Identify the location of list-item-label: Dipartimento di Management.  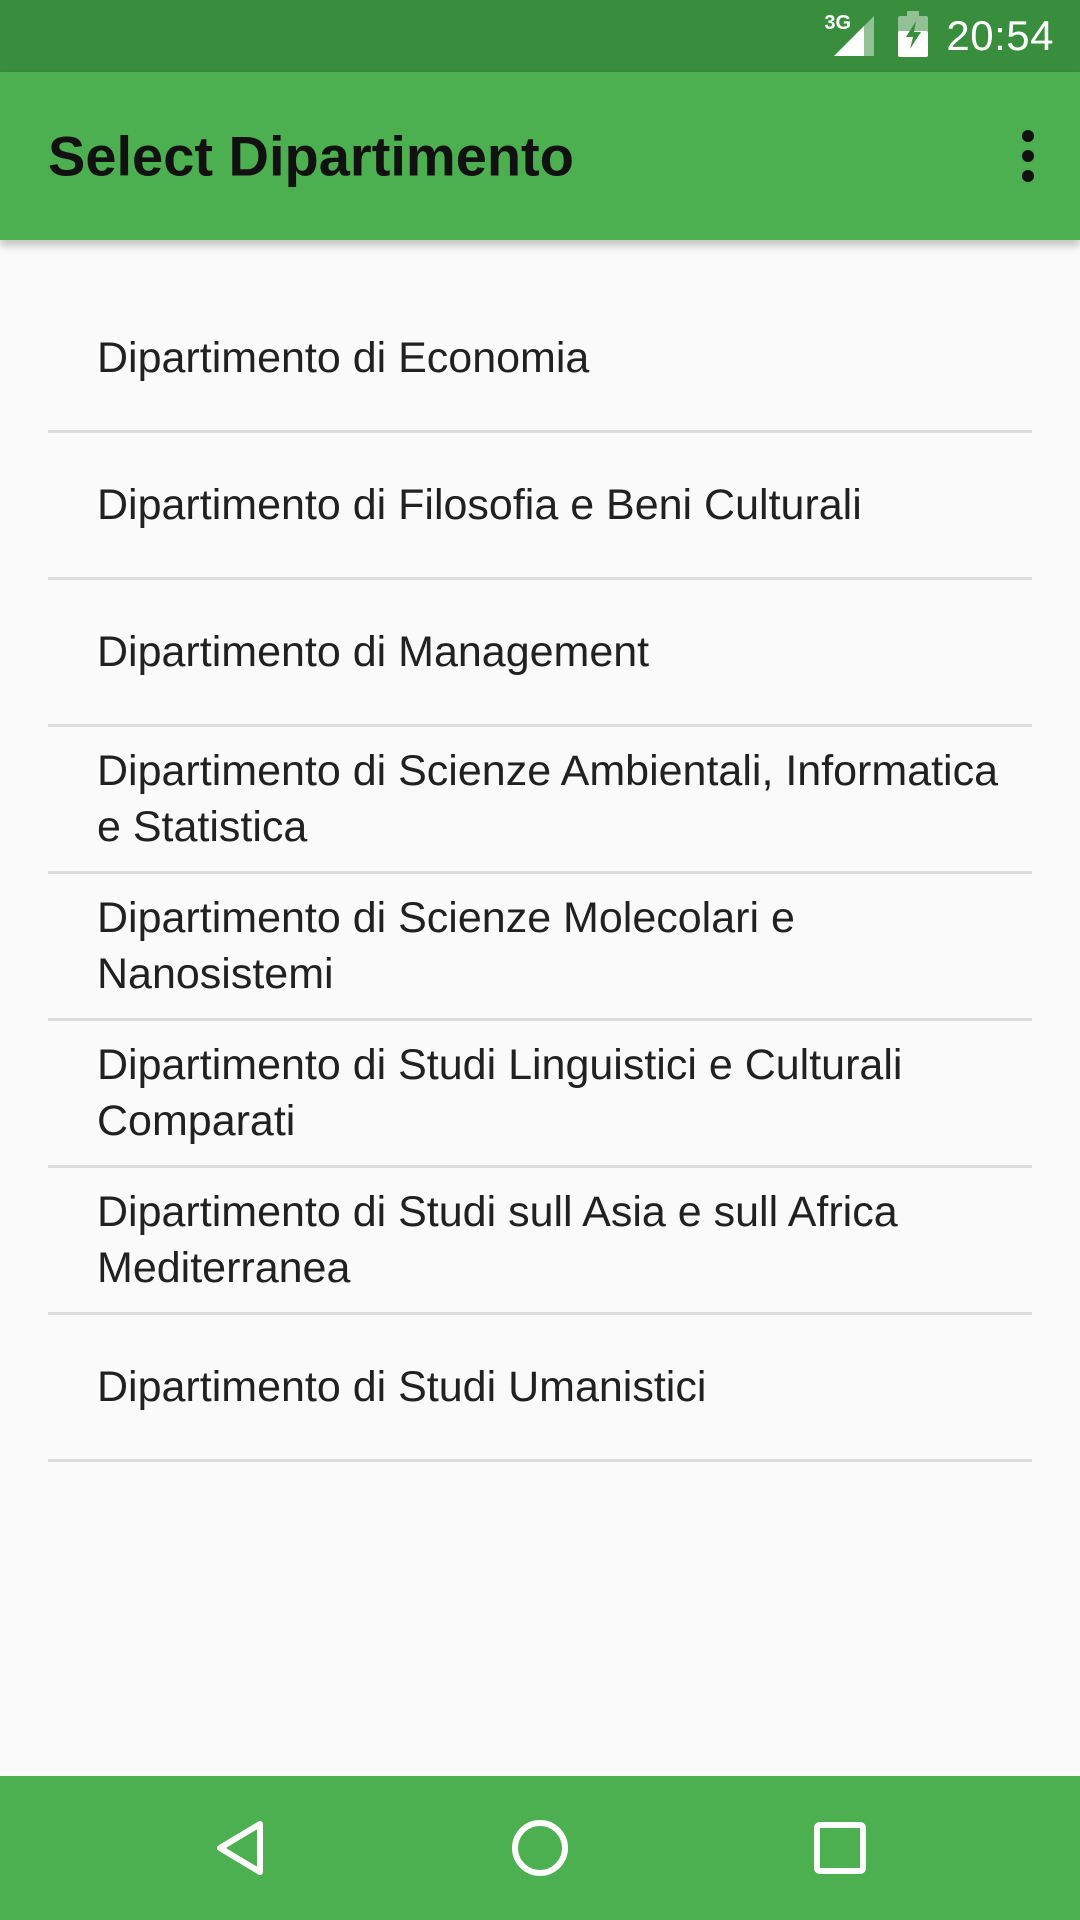
(373, 652).